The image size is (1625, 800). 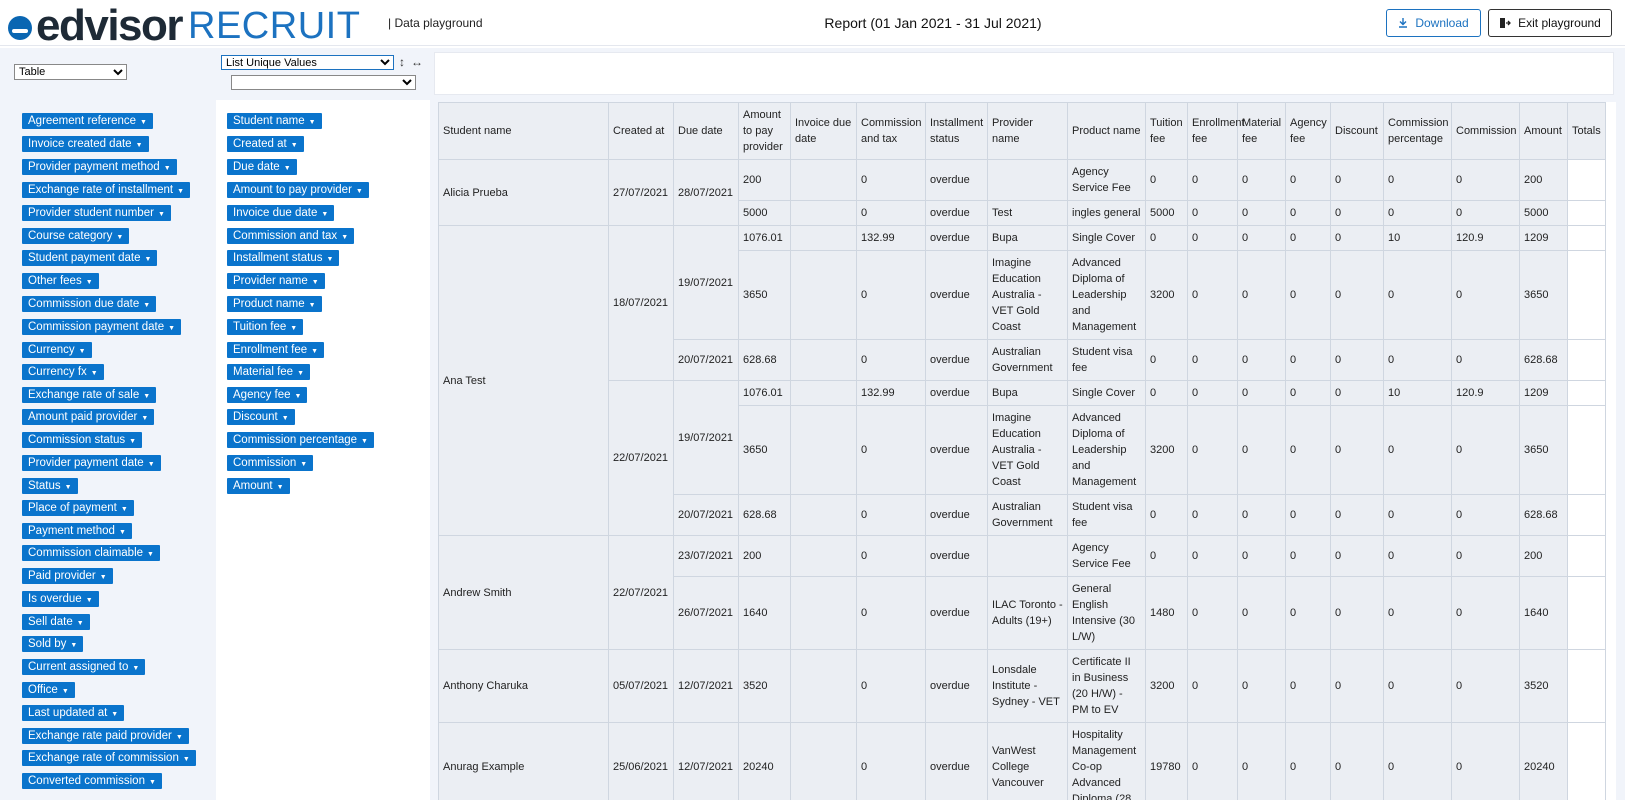 I want to click on attribute-pill: Amount to pay provider ▼, so click(x=298, y=190).